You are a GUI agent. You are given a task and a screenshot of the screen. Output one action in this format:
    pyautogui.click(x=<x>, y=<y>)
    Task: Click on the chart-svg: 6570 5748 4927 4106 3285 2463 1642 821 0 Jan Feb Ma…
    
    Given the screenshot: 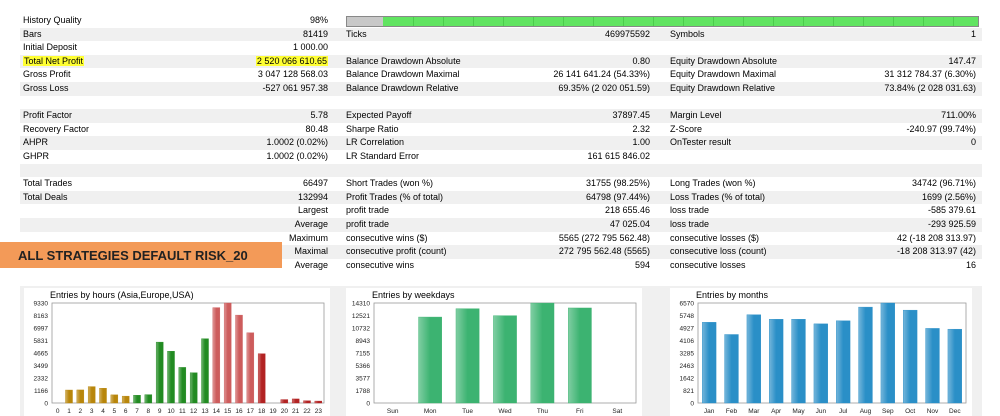 What is the action you would take?
    pyautogui.click(x=823, y=358)
    